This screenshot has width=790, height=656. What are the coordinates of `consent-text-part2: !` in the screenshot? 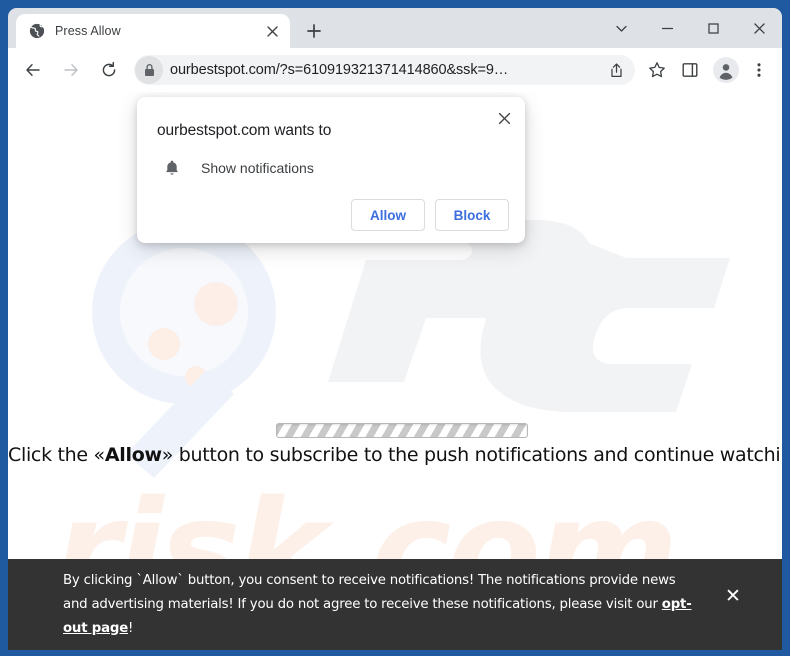 It's located at (131, 628).